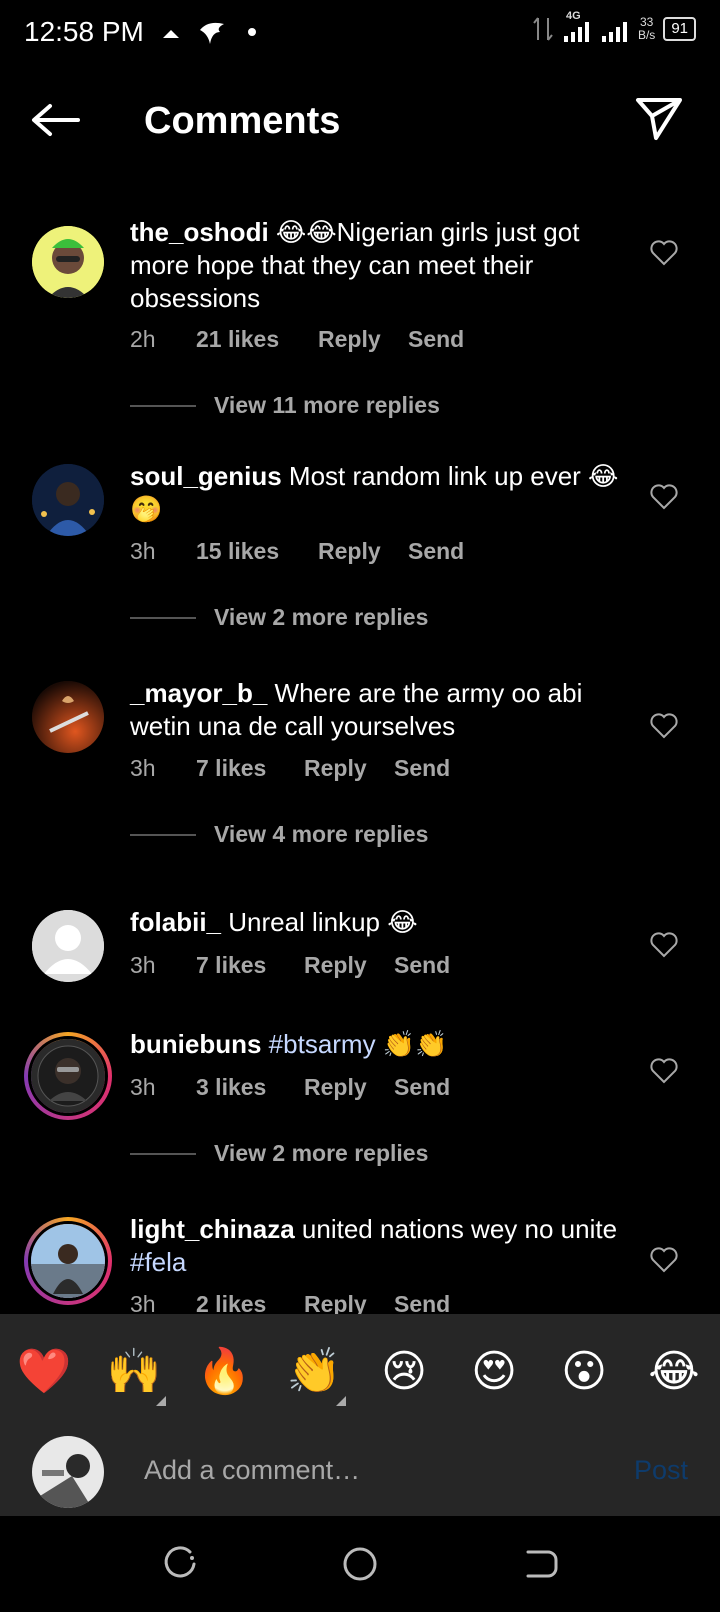  I want to click on emoji-quick-bar: ❤️ 🙌 🔥 👏 😢 😍 😮 😂, so click(360, 1370).